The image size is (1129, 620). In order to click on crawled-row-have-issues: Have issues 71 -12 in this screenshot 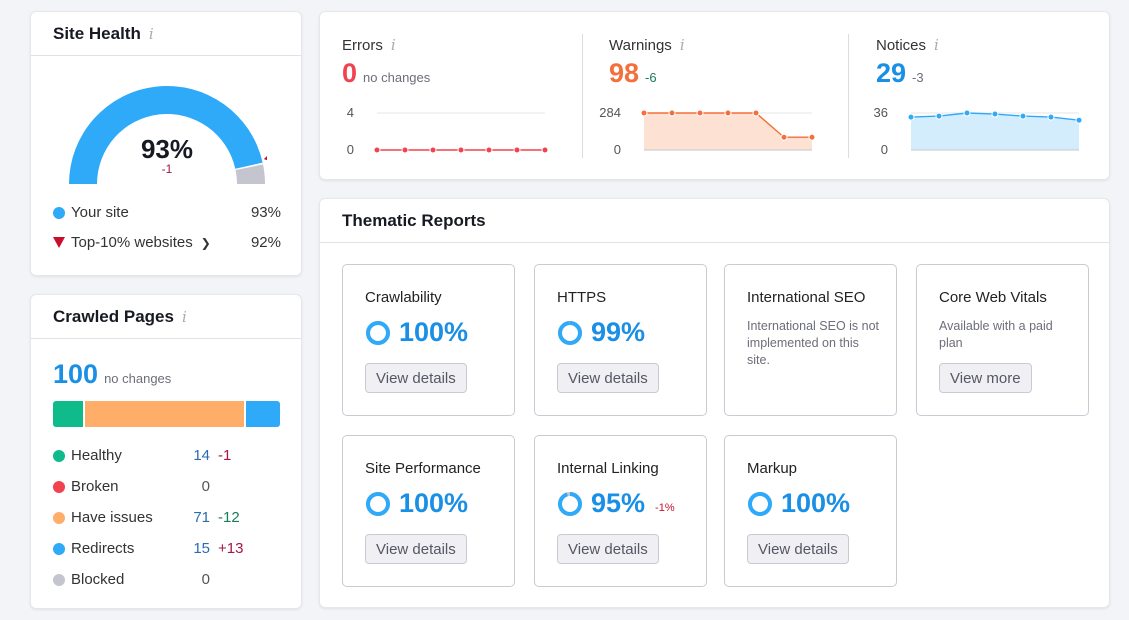, I will do `click(146, 517)`.